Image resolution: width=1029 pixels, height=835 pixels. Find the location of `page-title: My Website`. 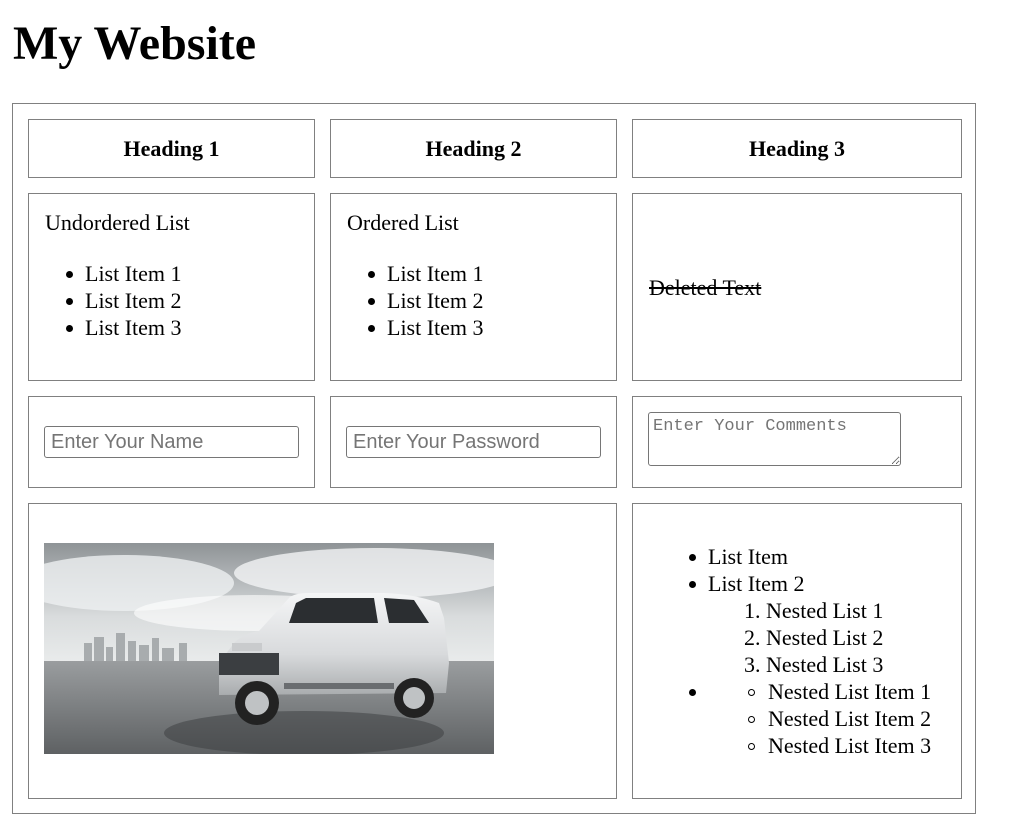

page-title: My Website is located at coordinates (135, 43).